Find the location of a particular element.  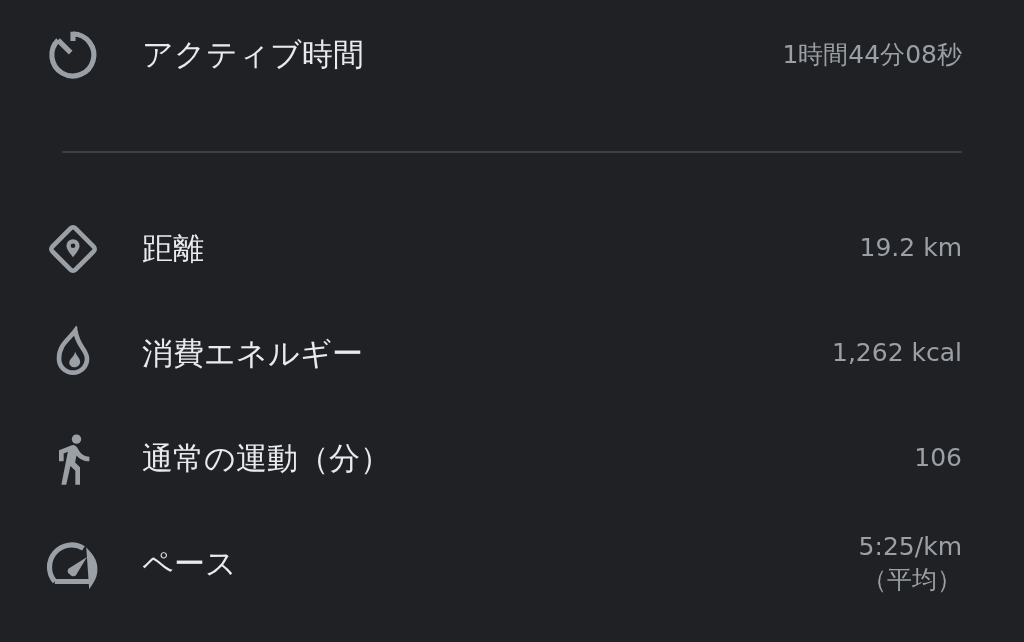

metric-value: 1時間44分08秒 is located at coordinates (872, 54).